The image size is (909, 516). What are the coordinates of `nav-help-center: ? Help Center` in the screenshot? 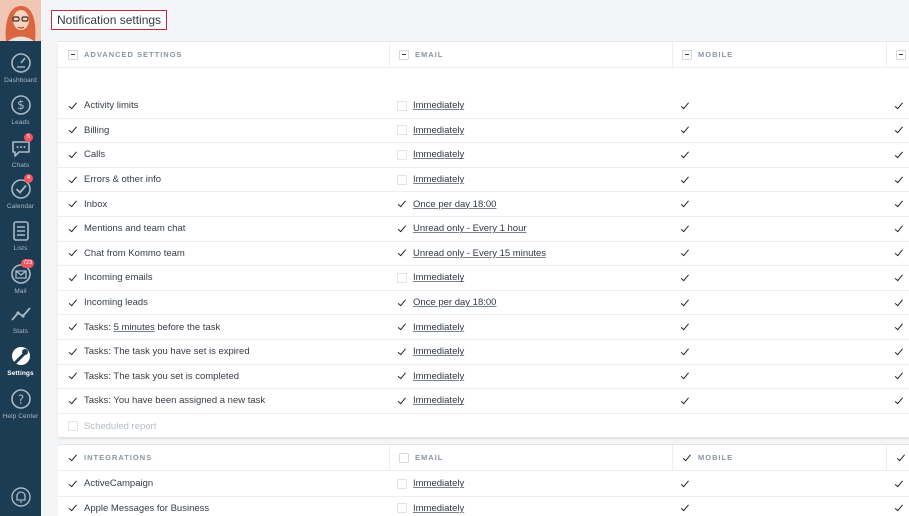 It's located at (20, 404).